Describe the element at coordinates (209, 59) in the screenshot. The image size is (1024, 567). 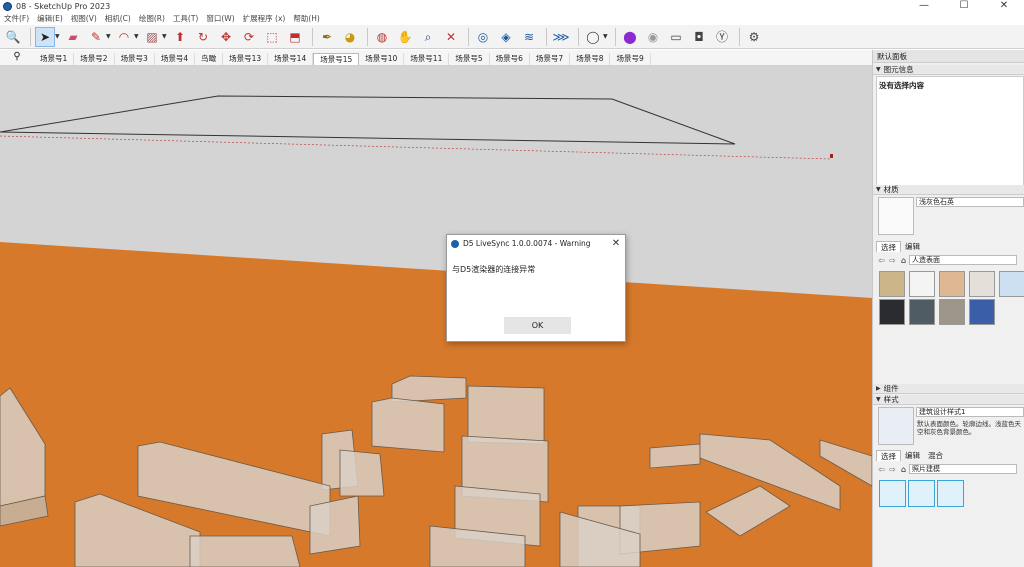
I see `scene-tab: 鸟瞰` at that location.